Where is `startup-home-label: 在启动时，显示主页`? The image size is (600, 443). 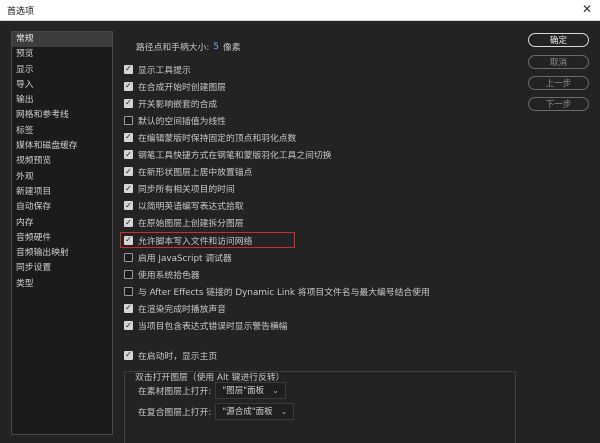 startup-home-label: 在启动时，显示主页 is located at coordinates (178, 356).